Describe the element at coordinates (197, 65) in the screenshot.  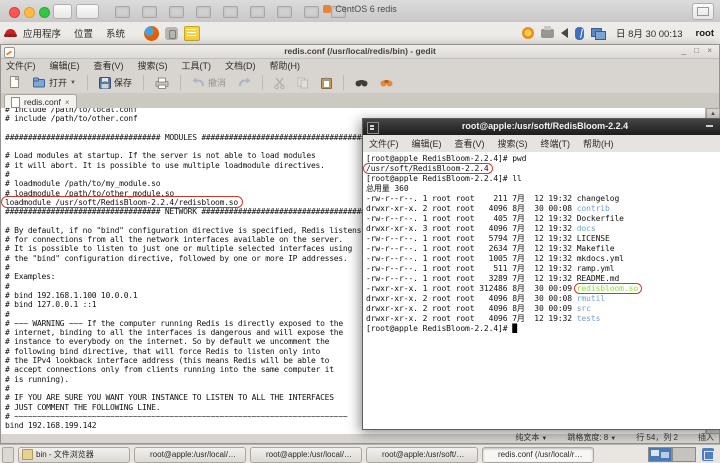
I see `gedit-menu-4: 工具(T)` at that location.